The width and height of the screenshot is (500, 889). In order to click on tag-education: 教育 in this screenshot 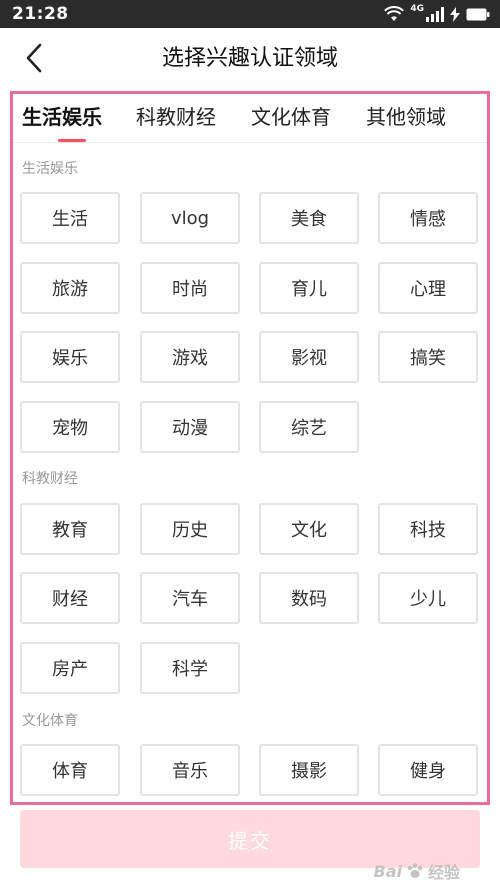, I will do `click(70, 529)`.